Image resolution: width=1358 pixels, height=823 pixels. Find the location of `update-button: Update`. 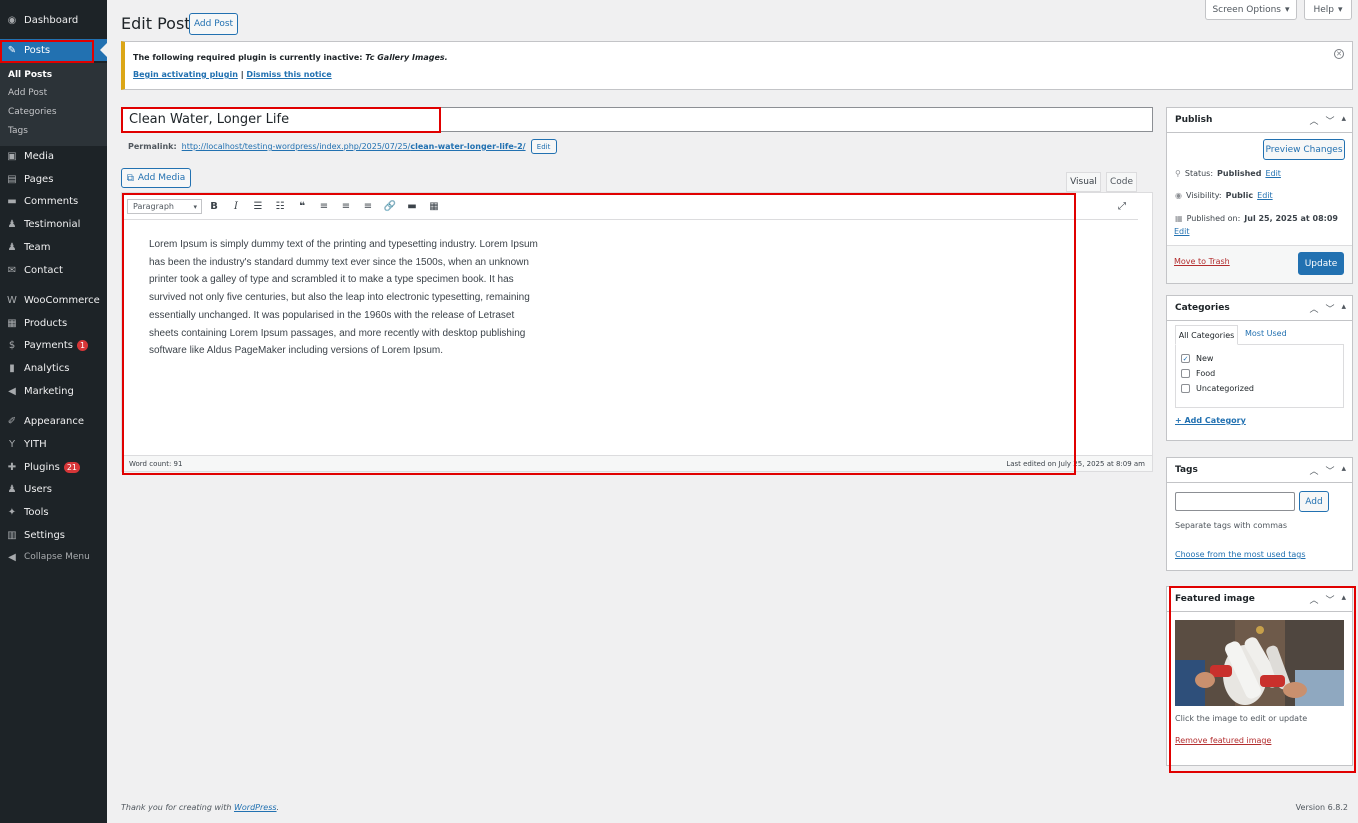

update-button: Update is located at coordinates (1321, 263).